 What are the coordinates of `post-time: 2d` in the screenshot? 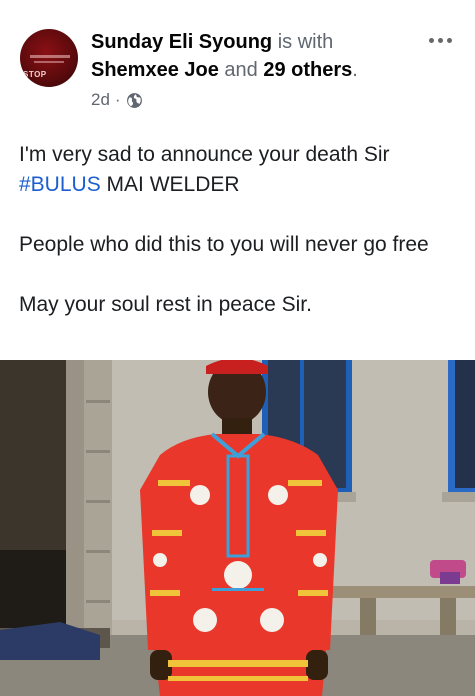 It's located at (100, 100).